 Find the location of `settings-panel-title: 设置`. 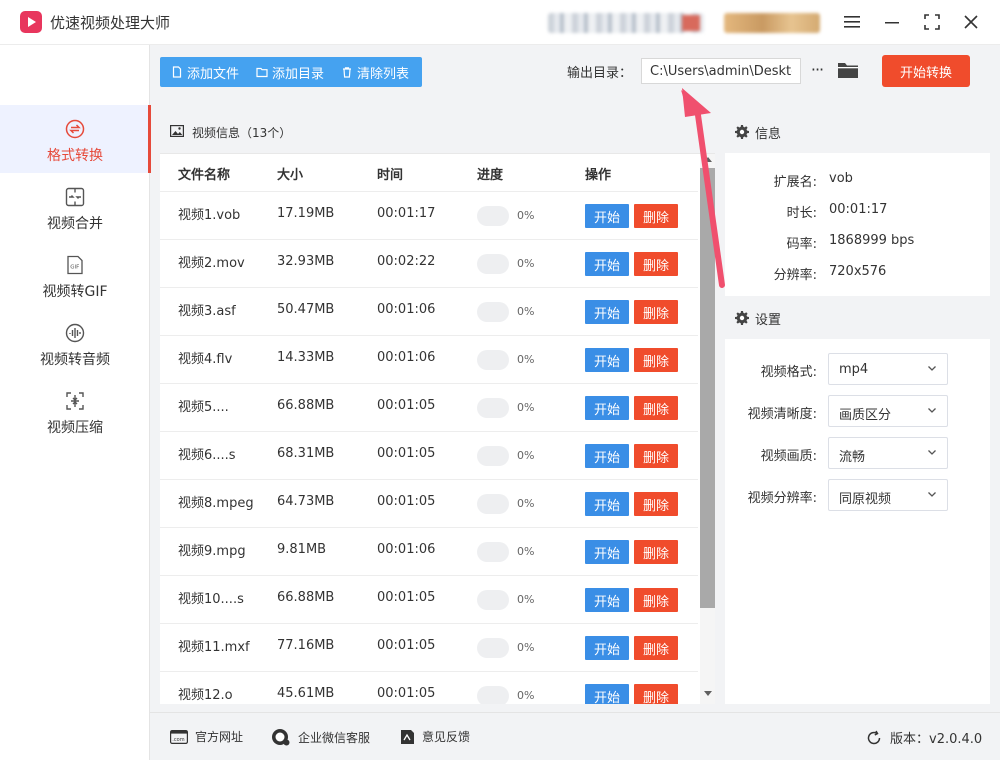

settings-panel-title: 设置 is located at coordinates (768, 320).